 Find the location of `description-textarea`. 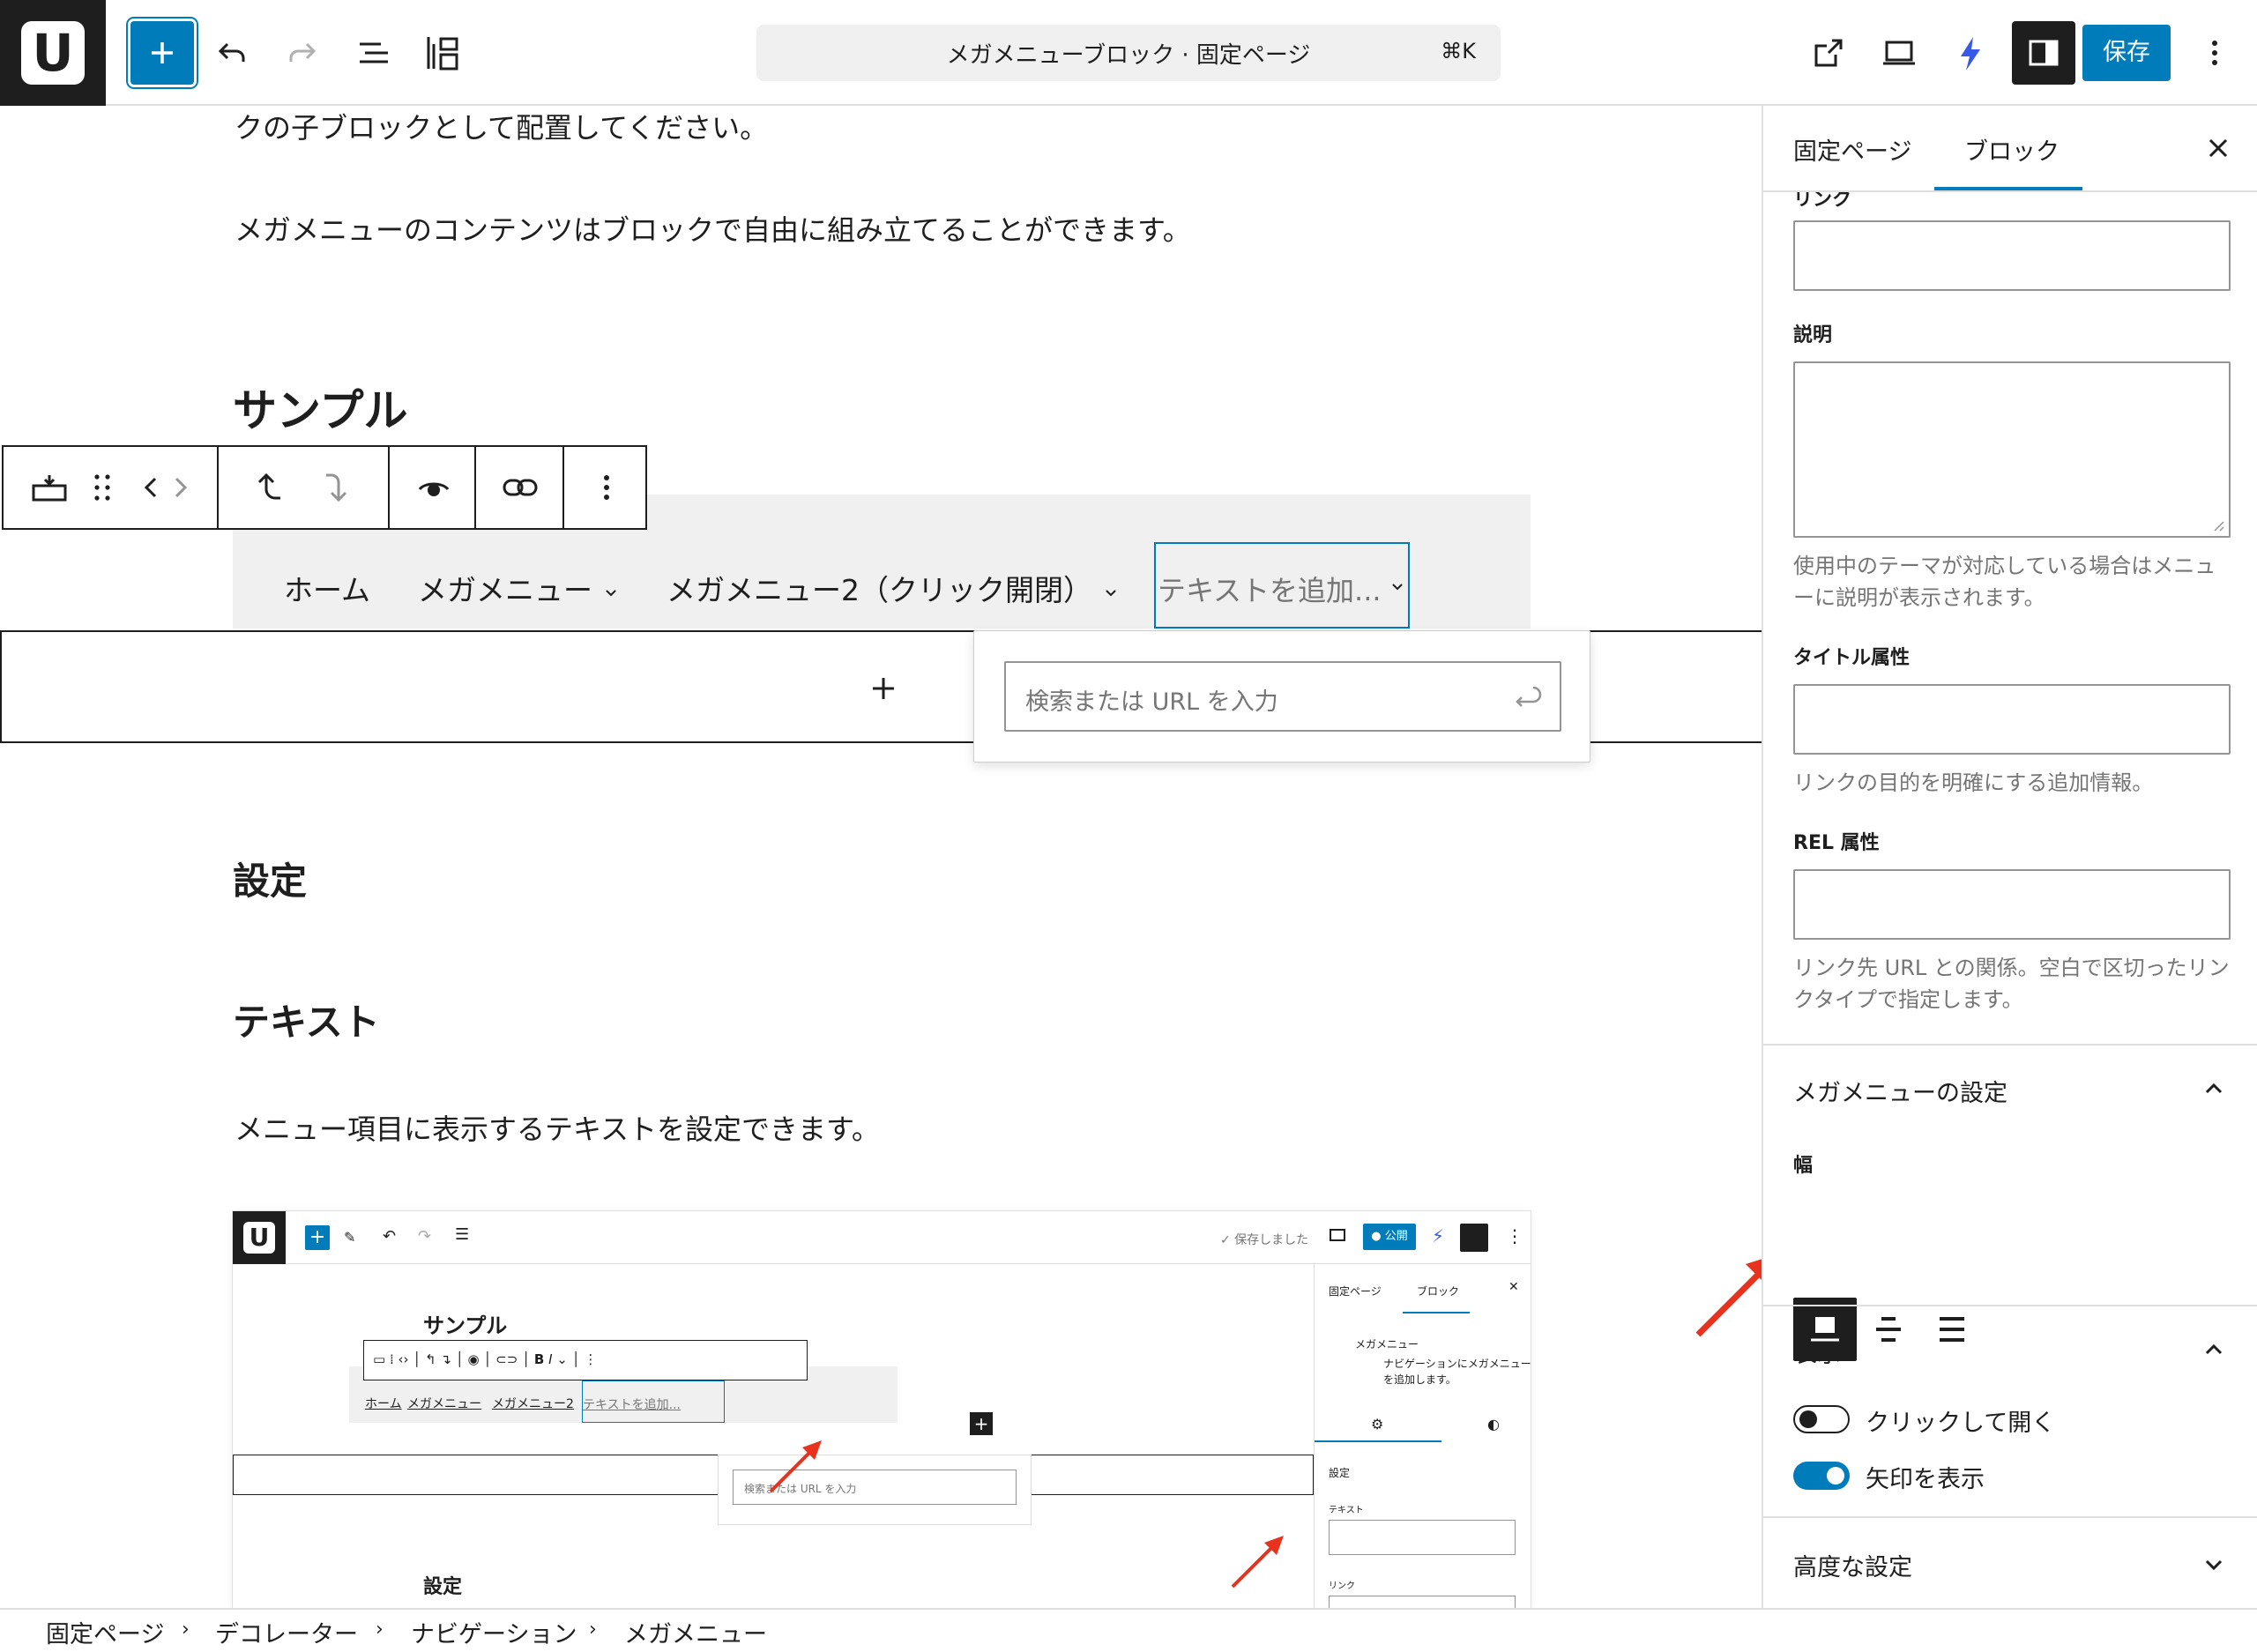

description-textarea is located at coordinates (2012, 449).